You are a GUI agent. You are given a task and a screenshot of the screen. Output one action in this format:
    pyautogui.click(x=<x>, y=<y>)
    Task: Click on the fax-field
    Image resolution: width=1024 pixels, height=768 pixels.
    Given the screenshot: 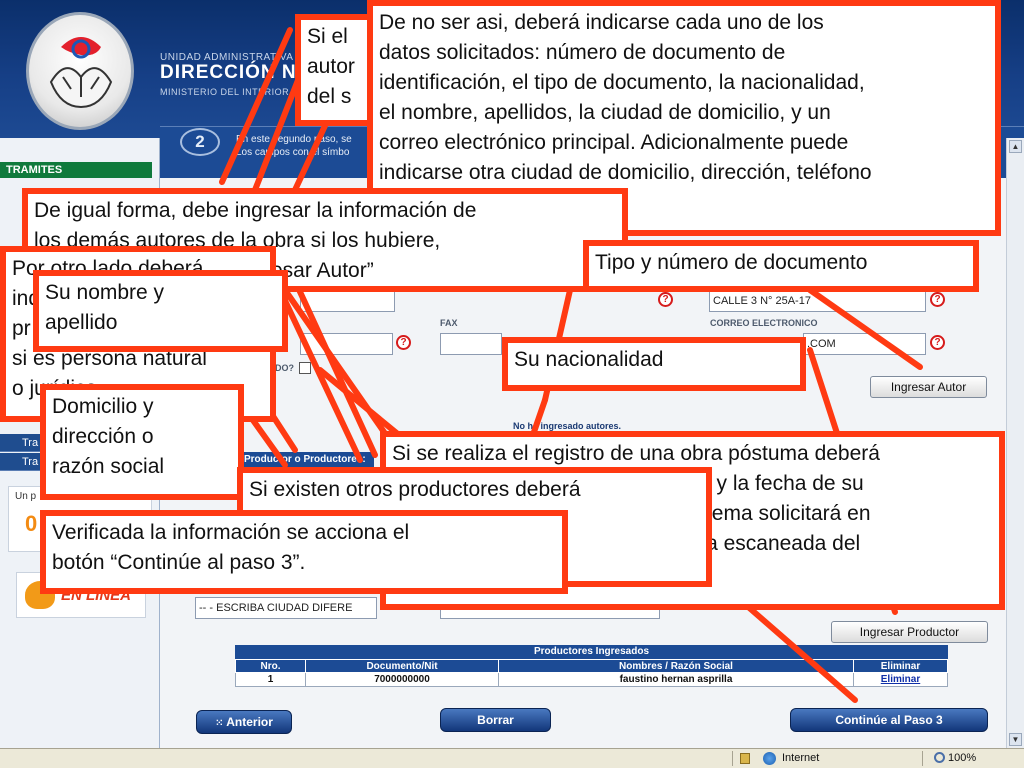 What is the action you would take?
    pyautogui.click(x=471, y=344)
    